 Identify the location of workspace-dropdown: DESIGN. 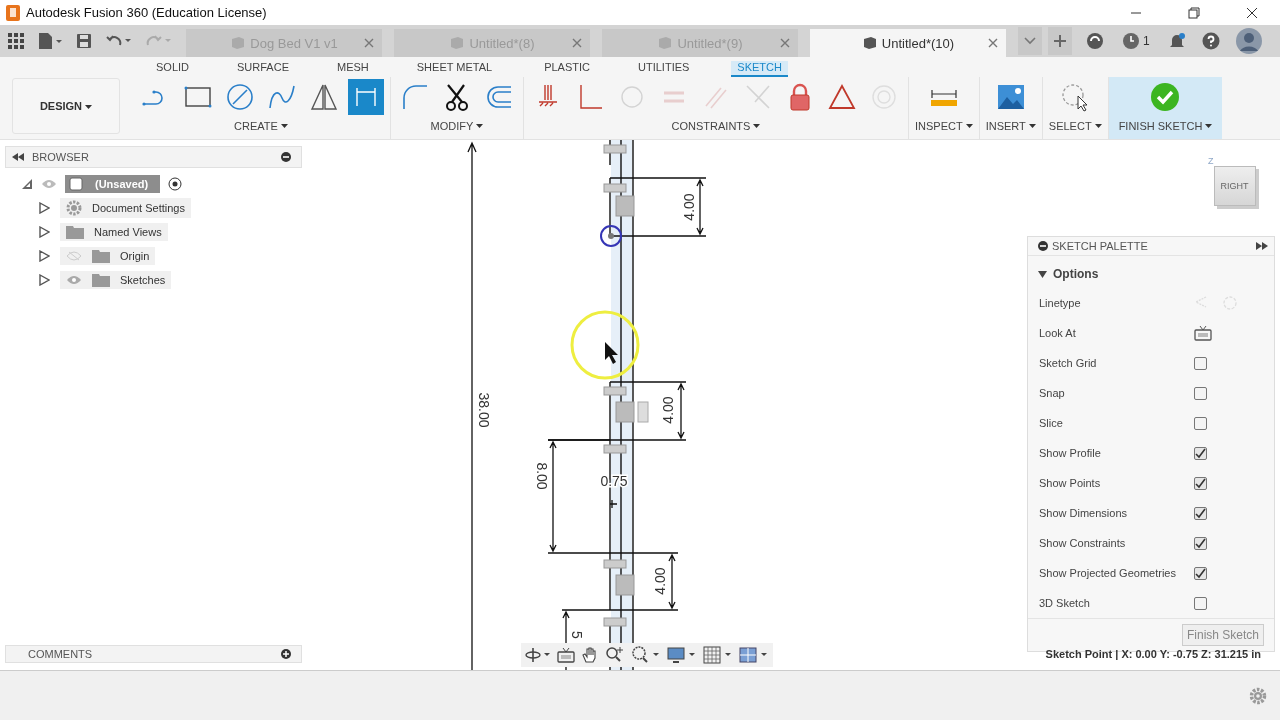
(66, 106).